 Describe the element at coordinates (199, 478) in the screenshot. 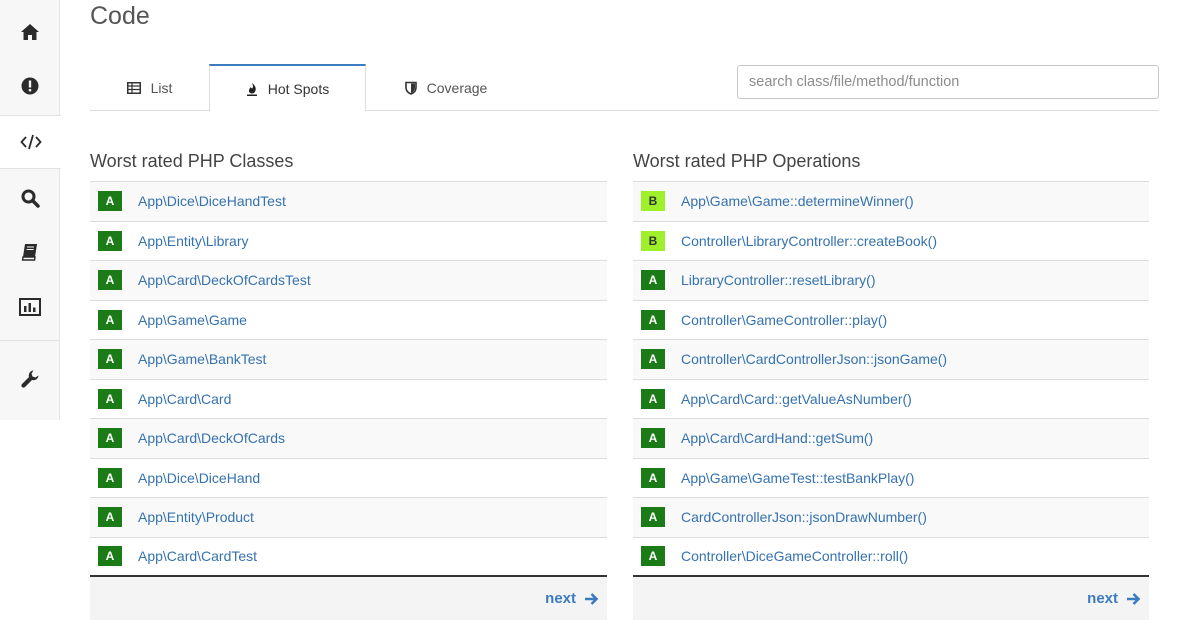

I see `item-link: App\Dice\DiceHand` at that location.